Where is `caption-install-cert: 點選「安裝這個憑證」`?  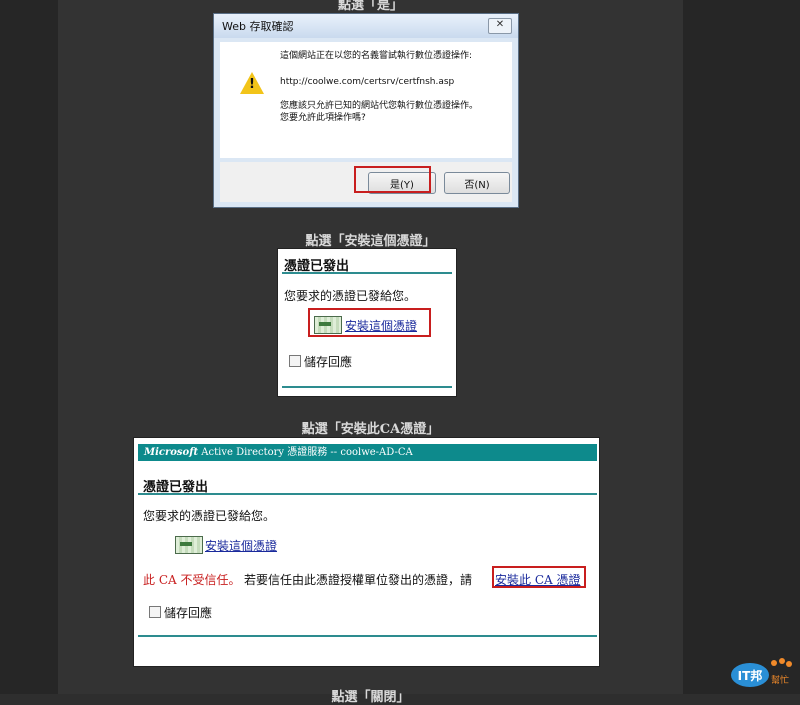
caption-install-cert: 點選「安裝這個憑證」 is located at coordinates (370, 241).